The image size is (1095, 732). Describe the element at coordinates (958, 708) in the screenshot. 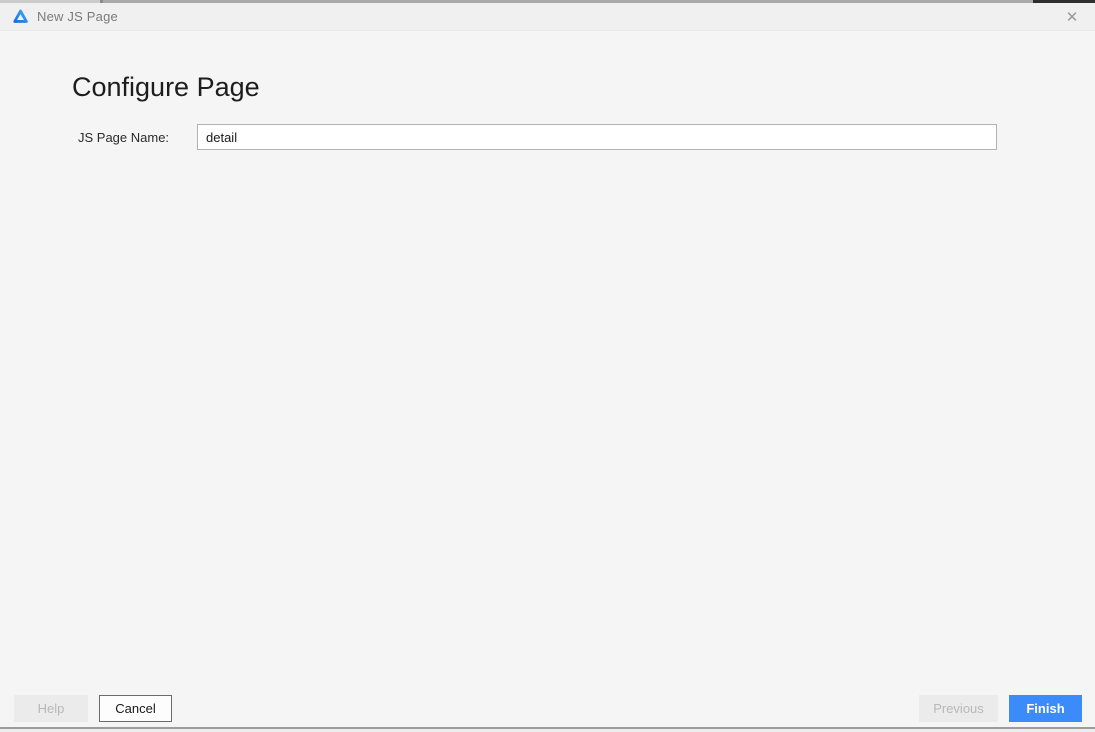

I see `previous-button: Previous` at that location.